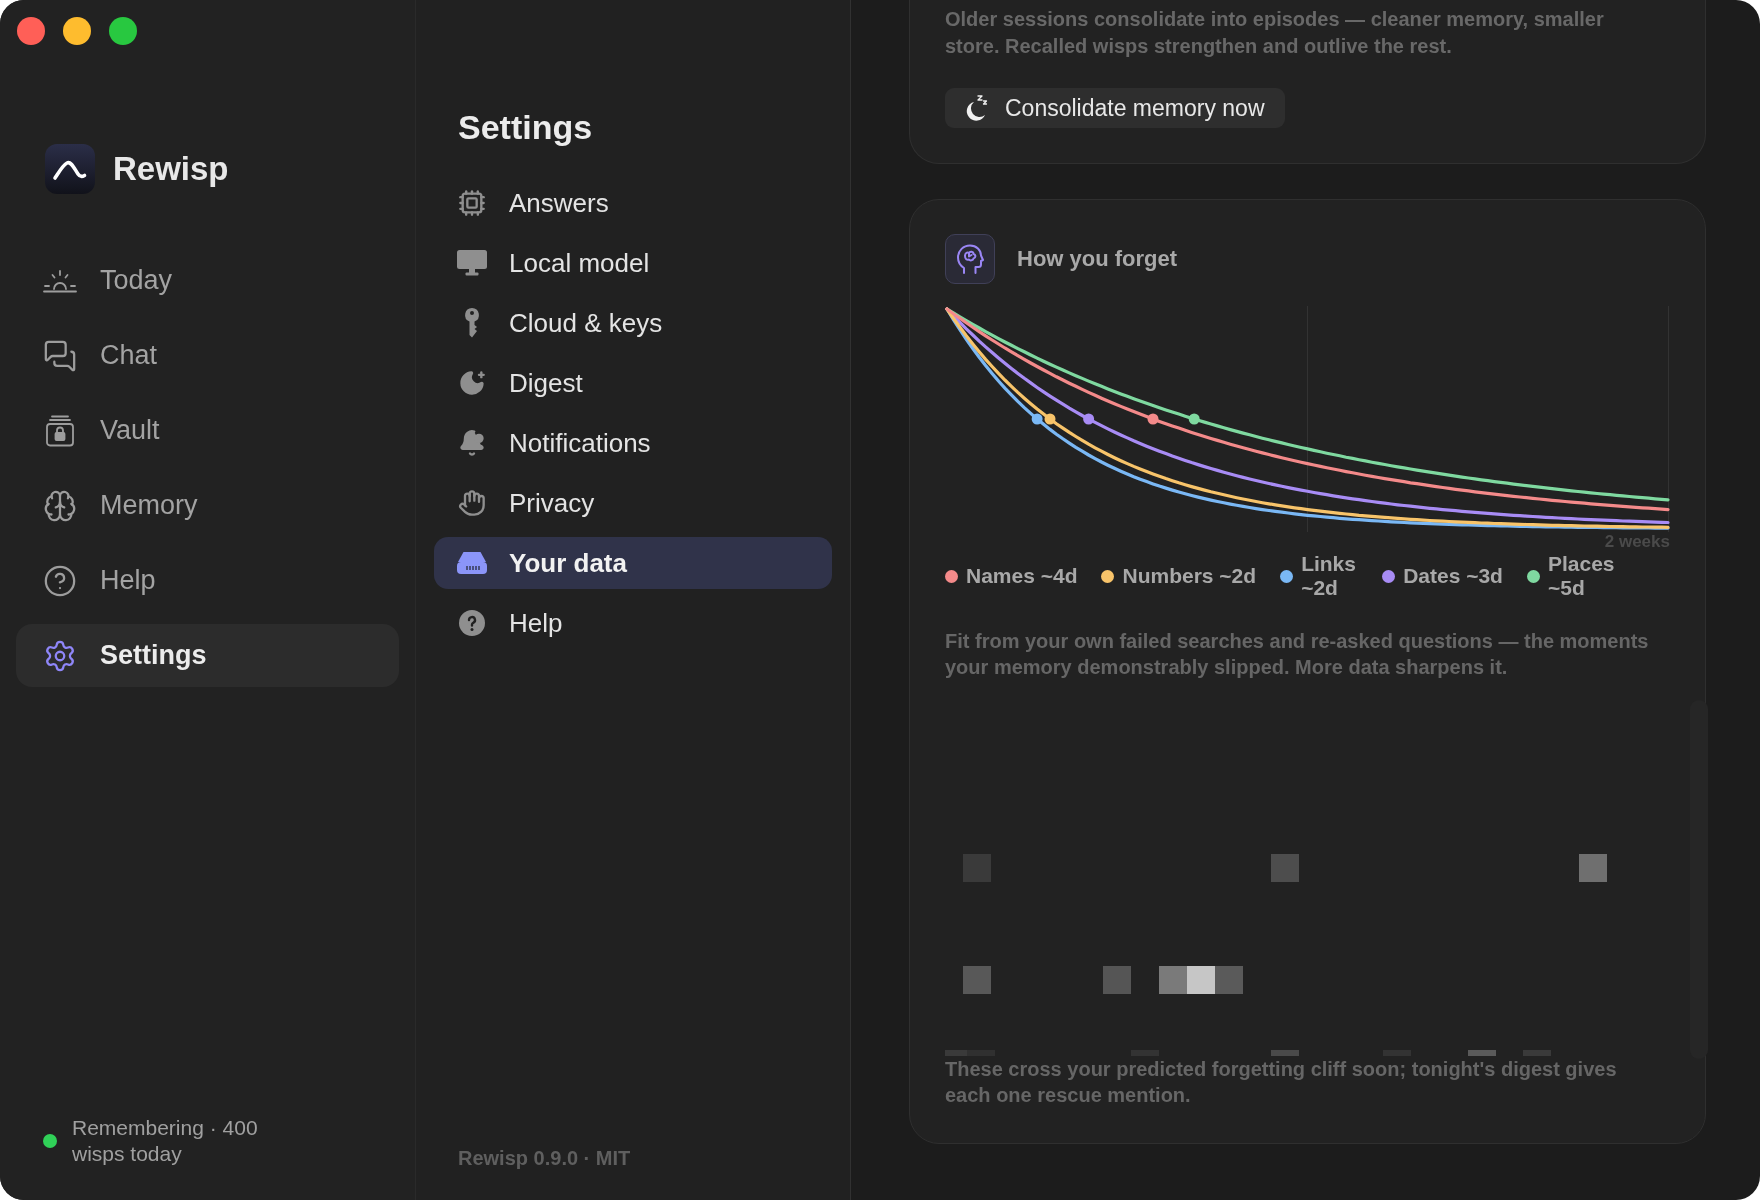 The width and height of the screenshot is (1760, 1200). Describe the element at coordinates (970, 259) in the screenshot. I see `head-brain-icon` at that location.